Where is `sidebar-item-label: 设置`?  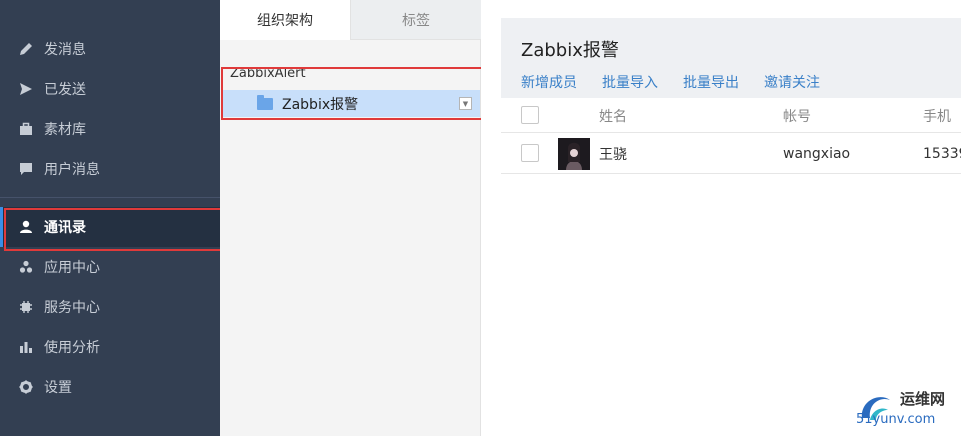 sidebar-item-label: 设置 is located at coordinates (58, 388).